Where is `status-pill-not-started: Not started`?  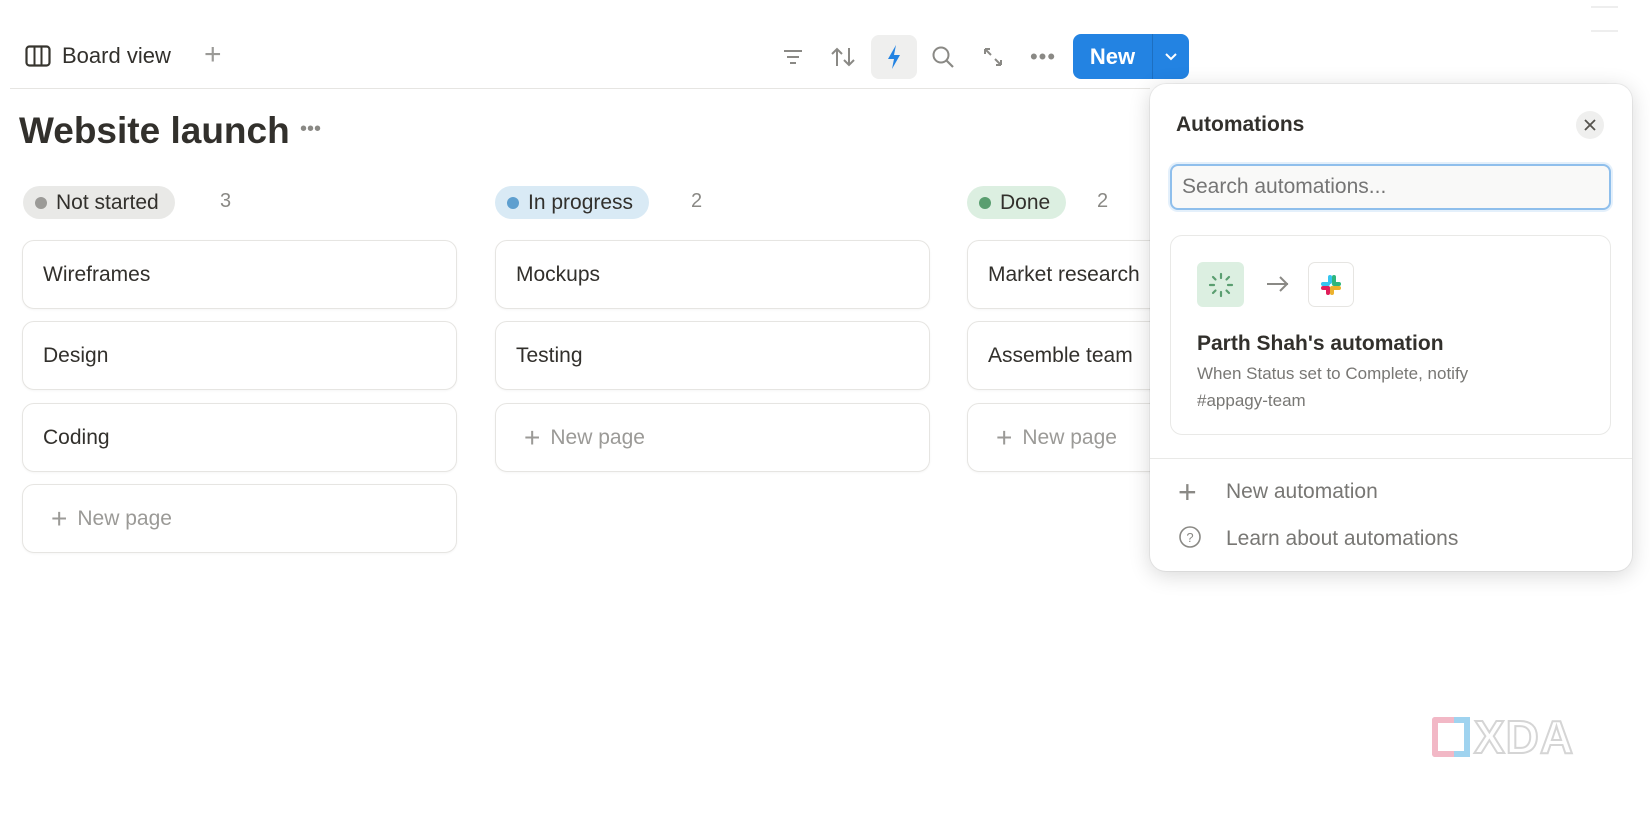 status-pill-not-started: Not started is located at coordinates (99, 202).